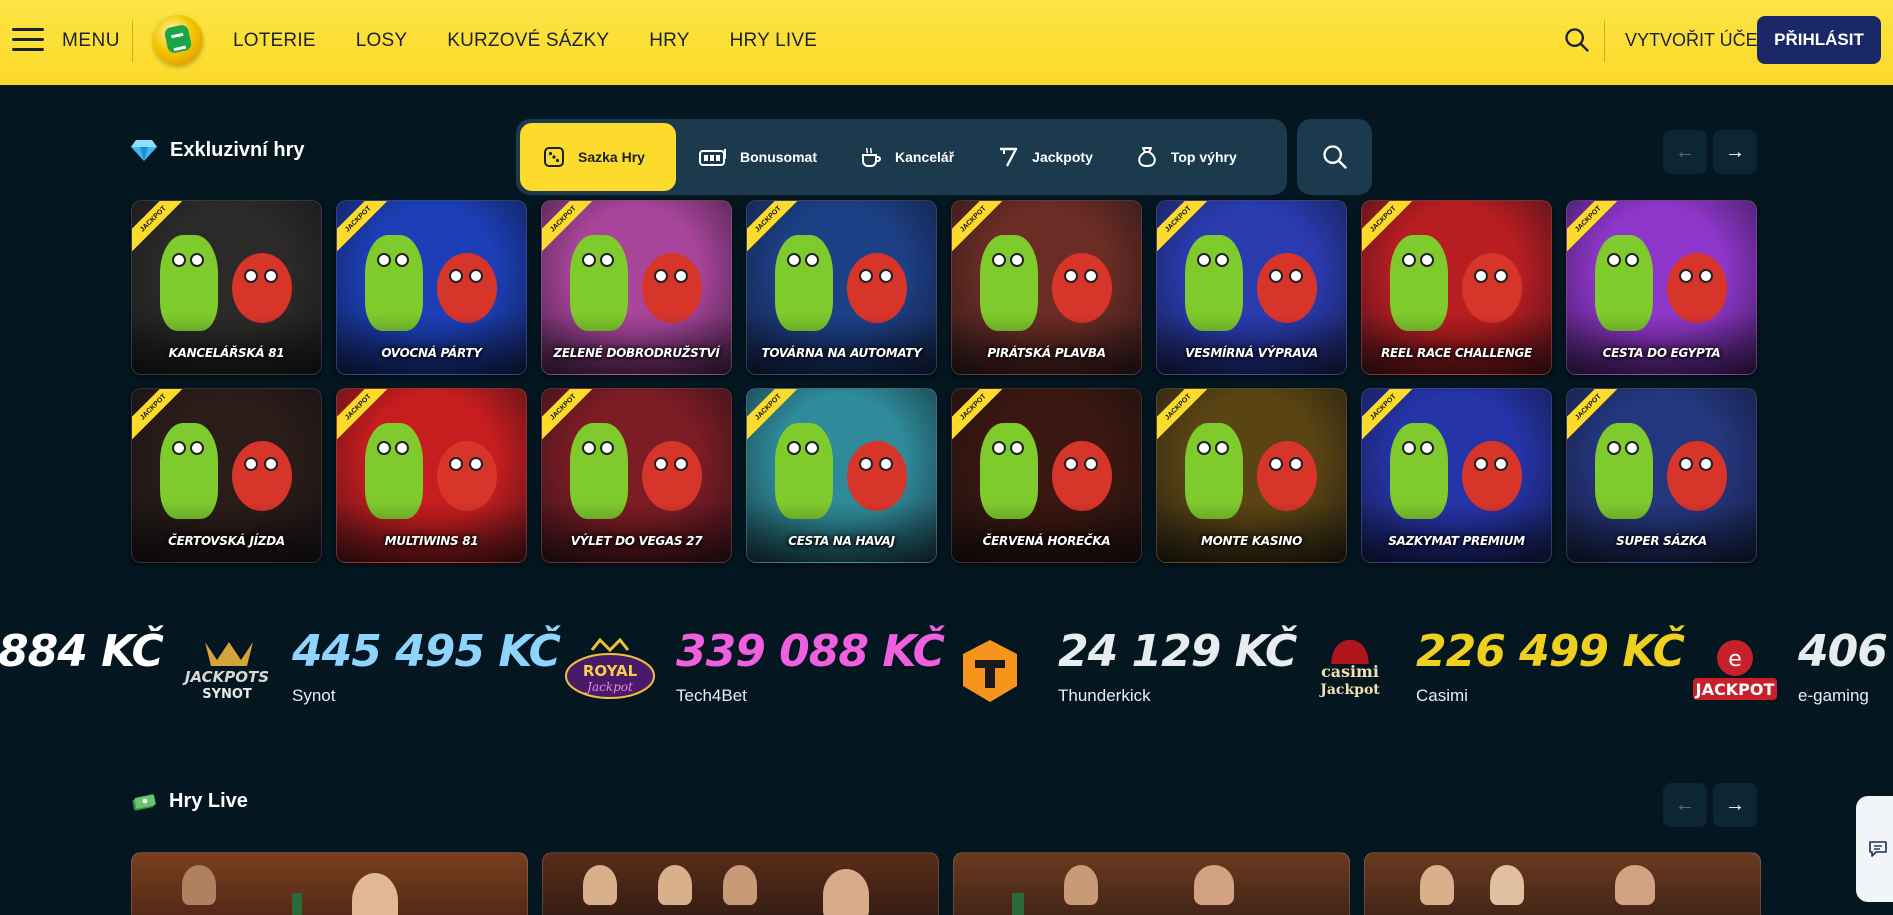 The height and width of the screenshot is (915, 1893). Describe the element at coordinates (711, 695) in the screenshot. I see `jackpot-provider: Tech4Bet` at that location.